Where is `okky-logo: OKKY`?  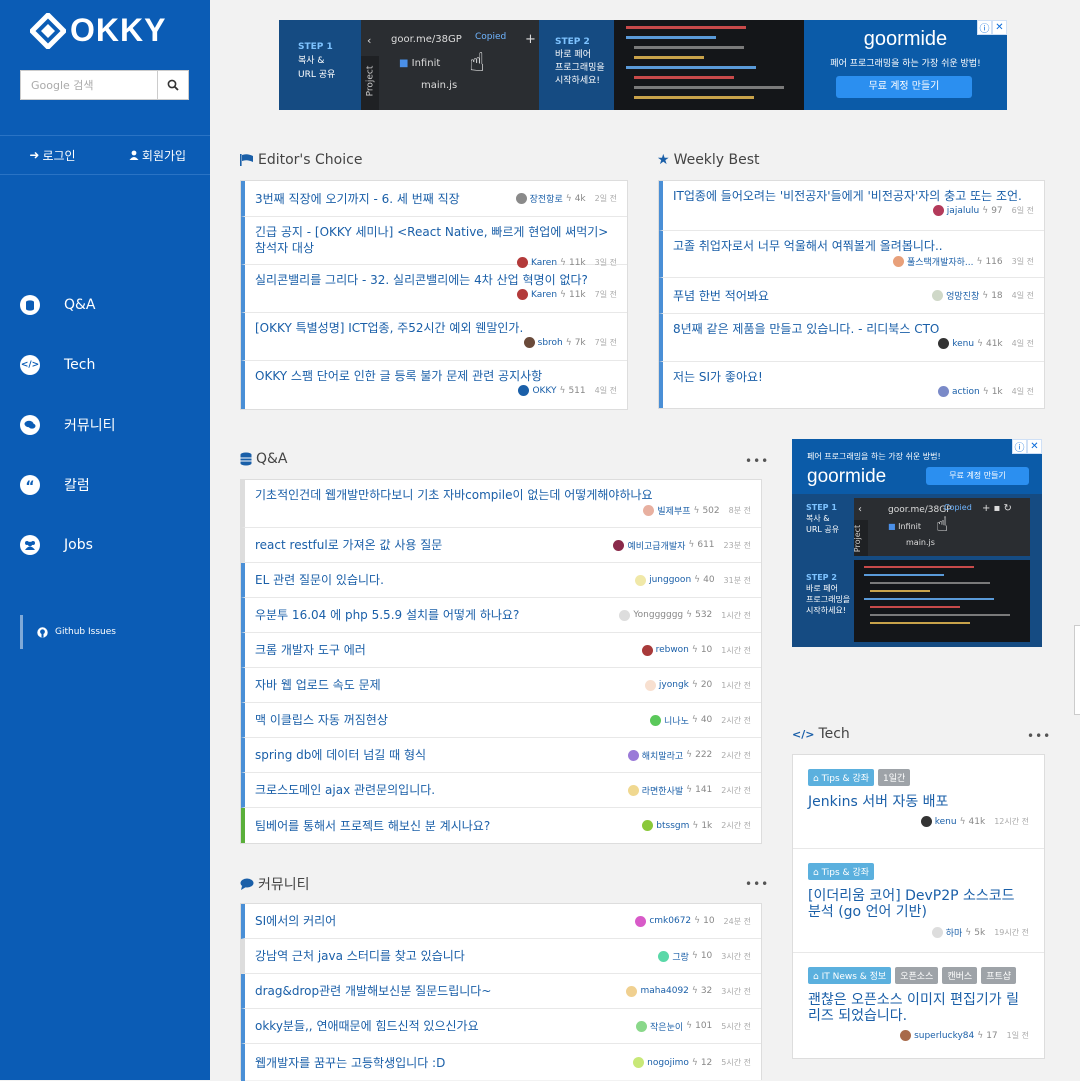
okky-logo: OKKY is located at coordinates (98, 30).